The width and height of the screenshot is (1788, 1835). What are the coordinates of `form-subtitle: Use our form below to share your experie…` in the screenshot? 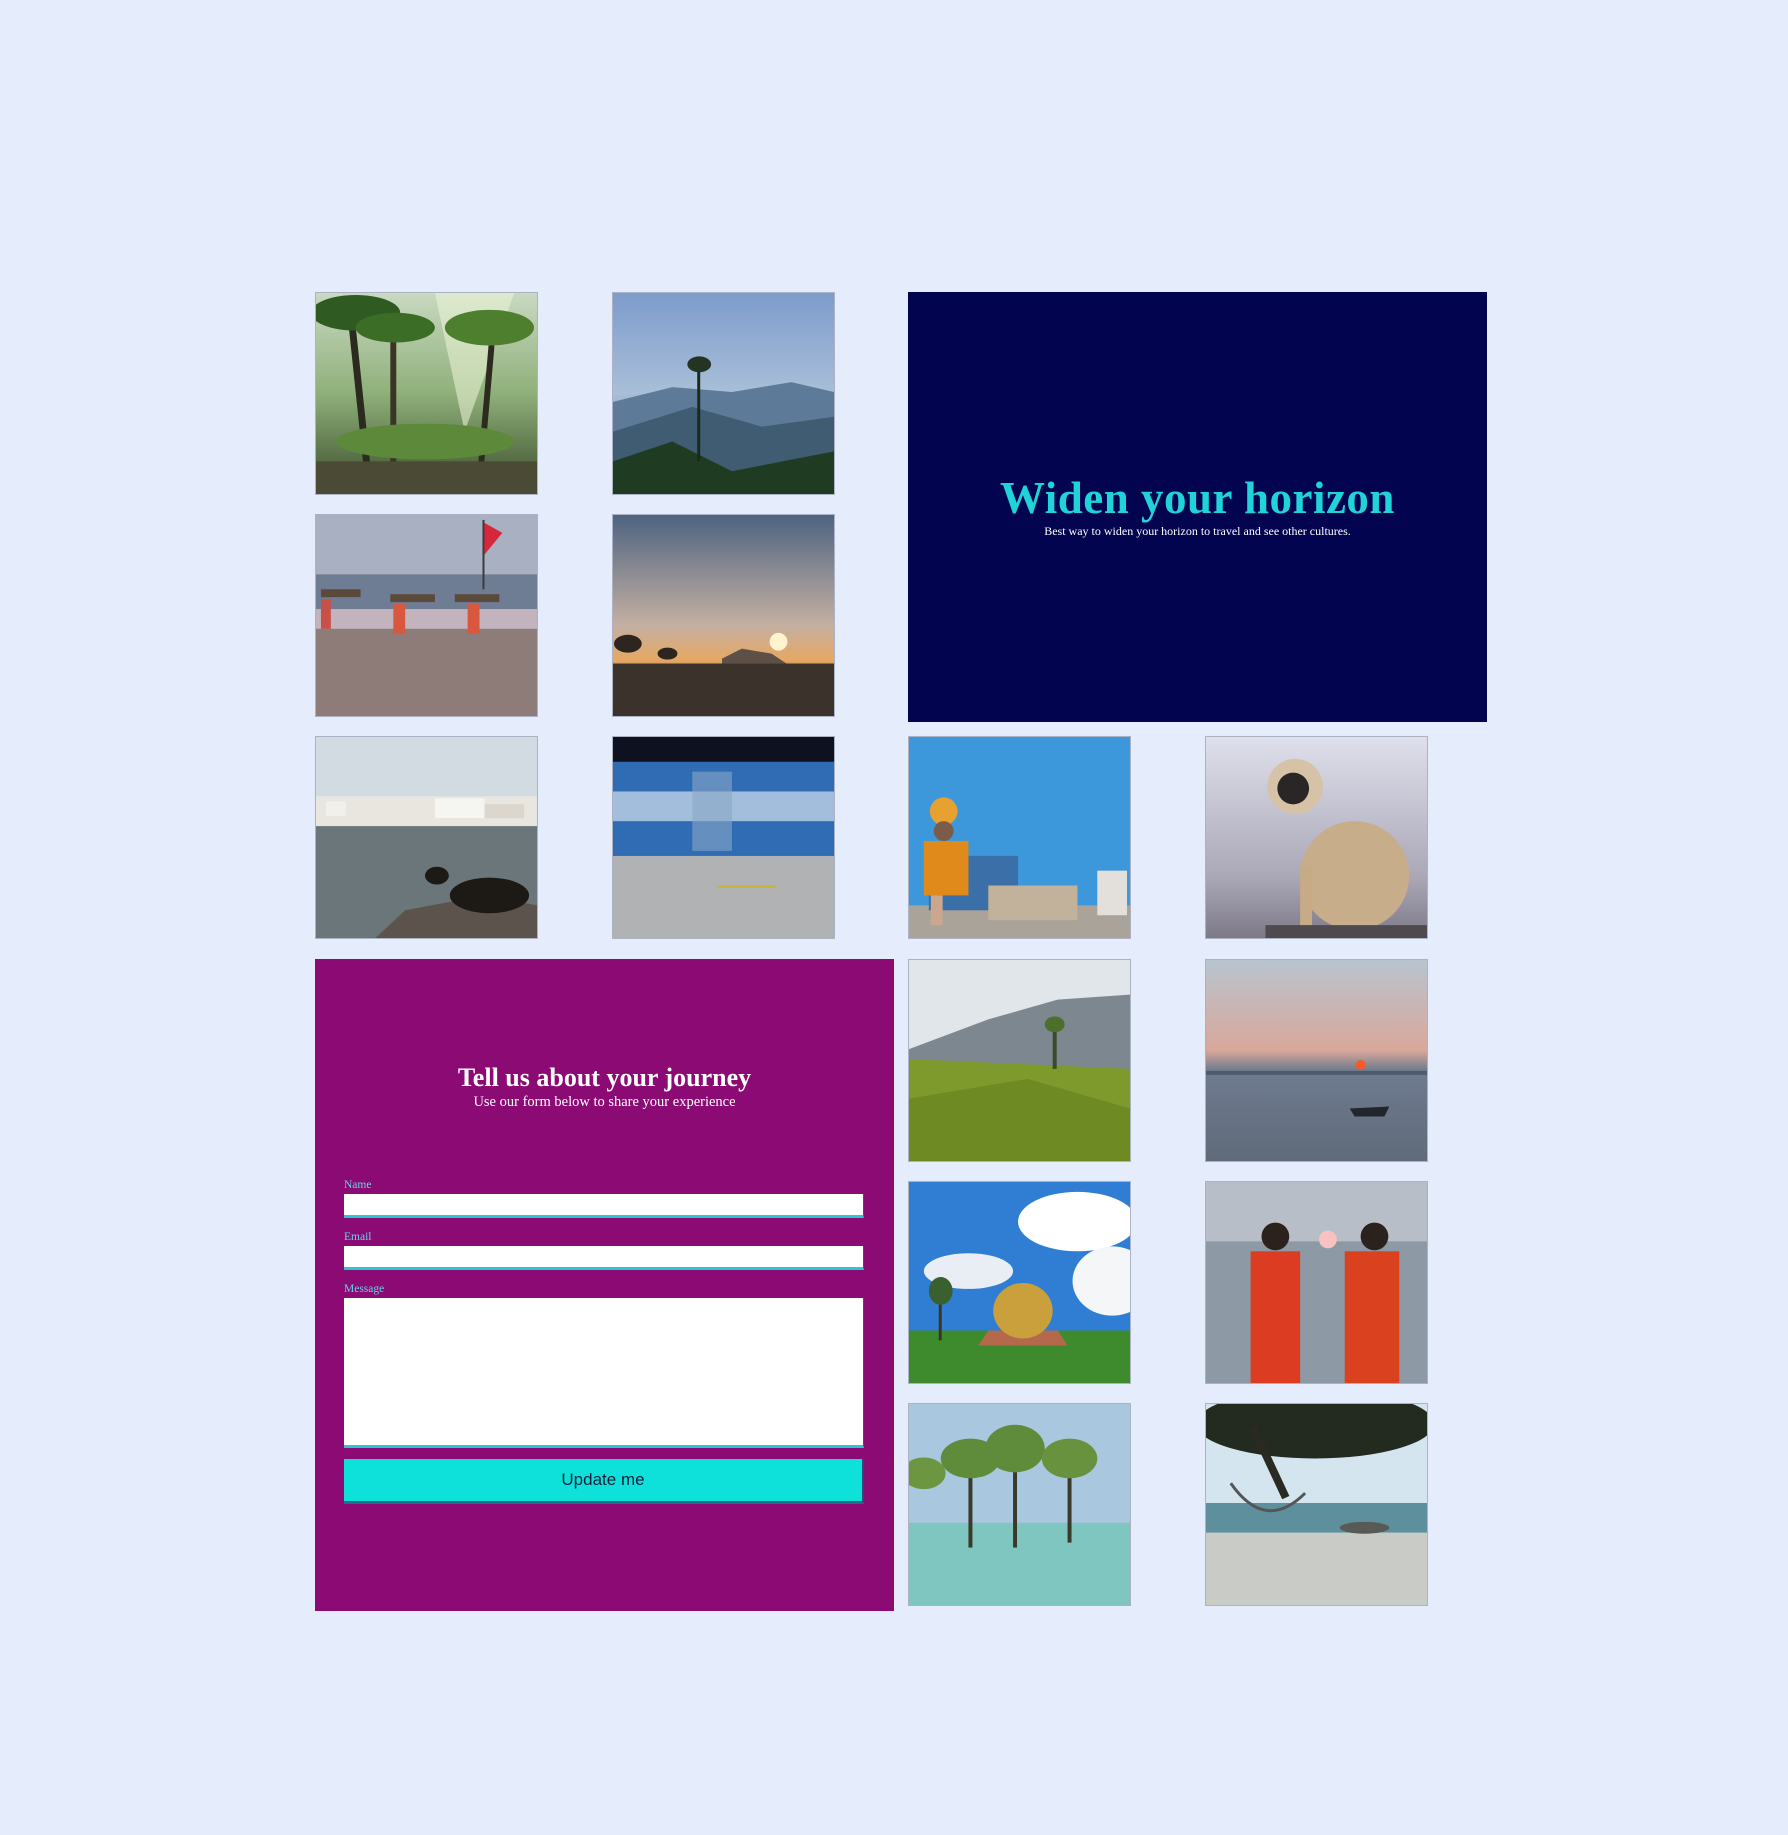 It's located at (604, 1101).